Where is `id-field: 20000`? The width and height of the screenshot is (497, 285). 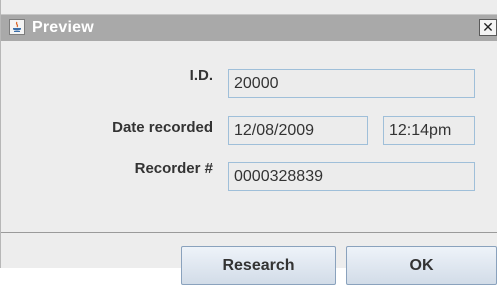
id-field: 20000 is located at coordinates (351, 83).